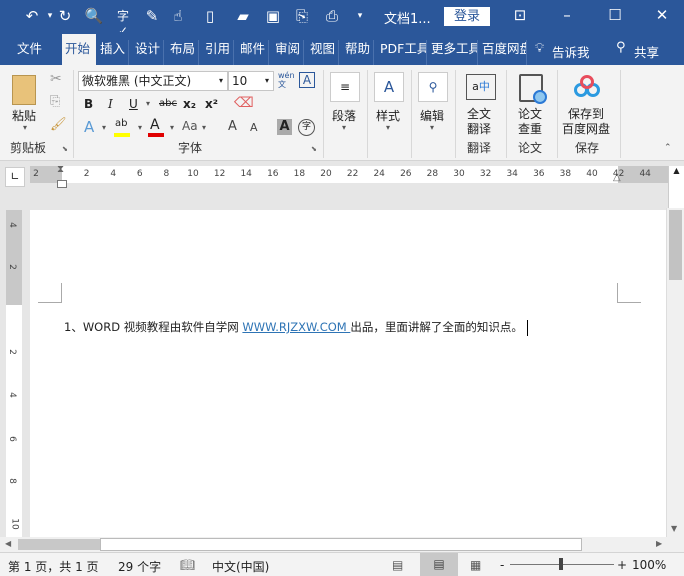 Image resolution: width=684 pixels, height=576 pixels. What do you see at coordinates (302, 16) in the screenshot?
I see `attach-icon: ⎘` at bounding box center [302, 16].